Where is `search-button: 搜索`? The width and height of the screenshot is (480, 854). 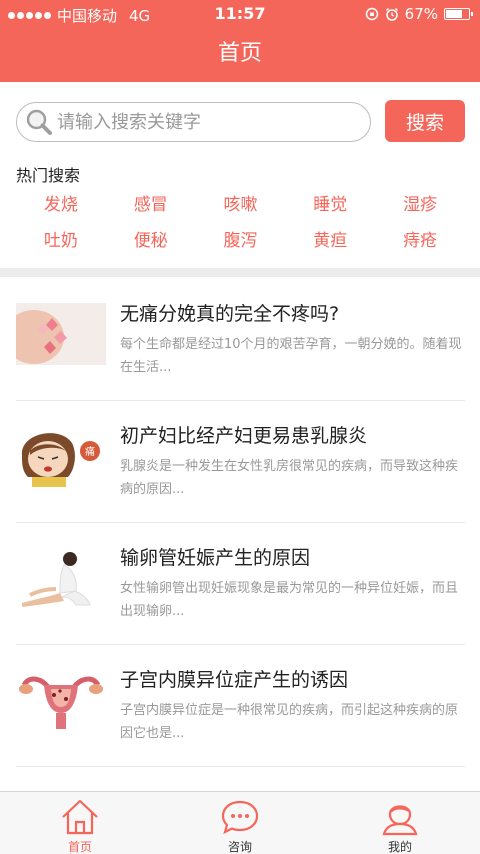
search-button: 搜索 is located at coordinates (425, 121).